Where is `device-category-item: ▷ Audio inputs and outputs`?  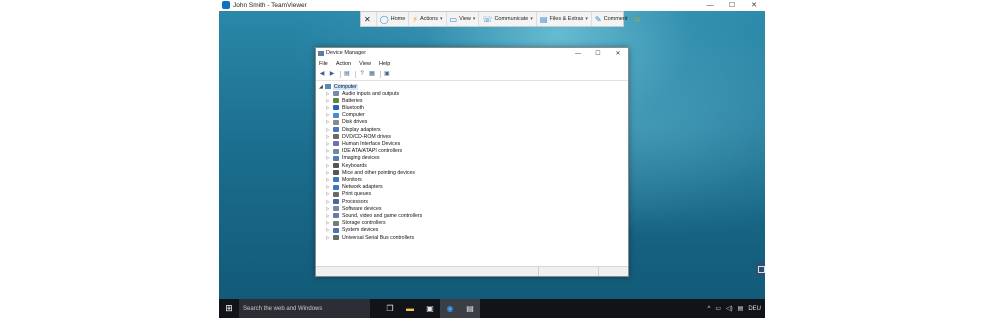 device-category-item: ▷ Audio inputs and outputs is located at coordinates (362, 93).